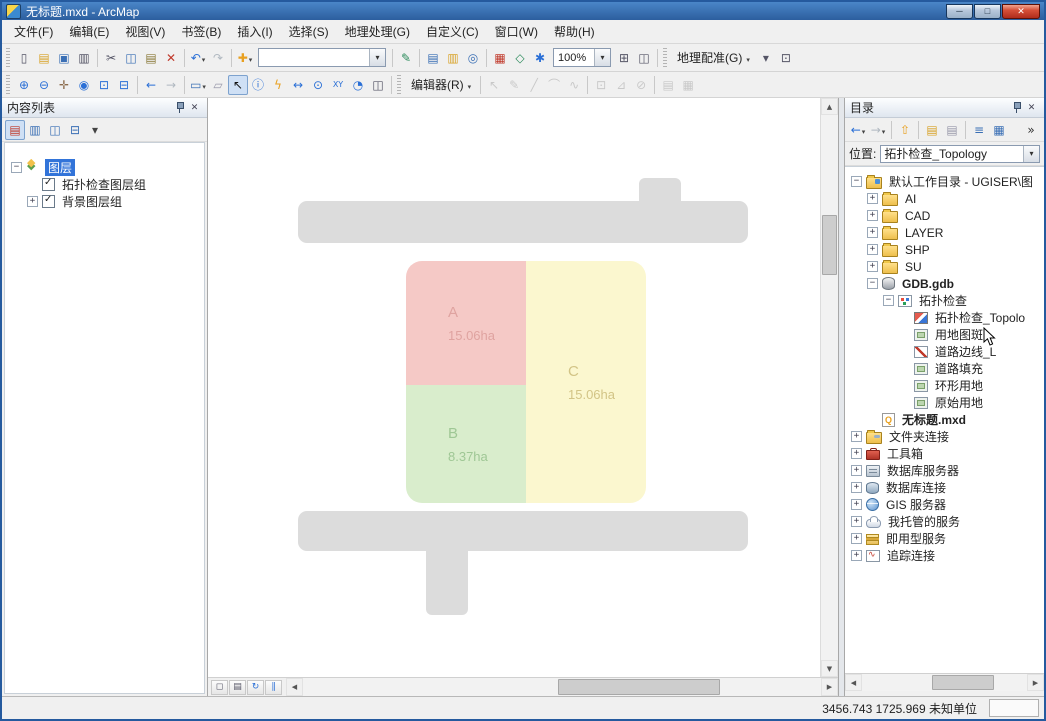 The width and height of the screenshot is (1046, 721). Describe the element at coordinates (453, 58) in the screenshot. I see `catalog-window-icon: ▥` at that location.